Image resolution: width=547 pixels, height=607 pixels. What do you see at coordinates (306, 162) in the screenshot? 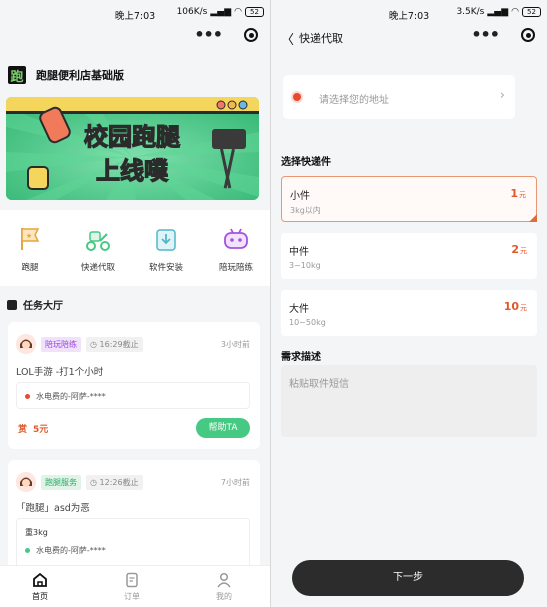
I see `section-title-parcel-type: 选择快递件` at bounding box center [306, 162].